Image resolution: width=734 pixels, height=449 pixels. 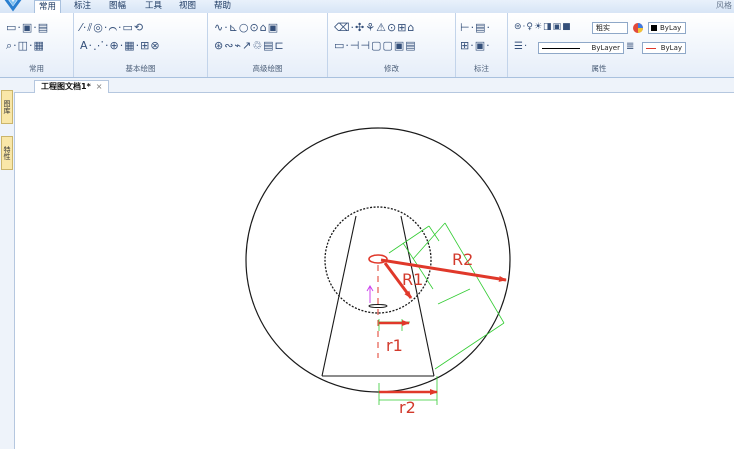 What do you see at coordinates (25, 45) in the screenshot?
I see `open-file-icon: ⌕·◫·▦` at bounding box center [25, 45].